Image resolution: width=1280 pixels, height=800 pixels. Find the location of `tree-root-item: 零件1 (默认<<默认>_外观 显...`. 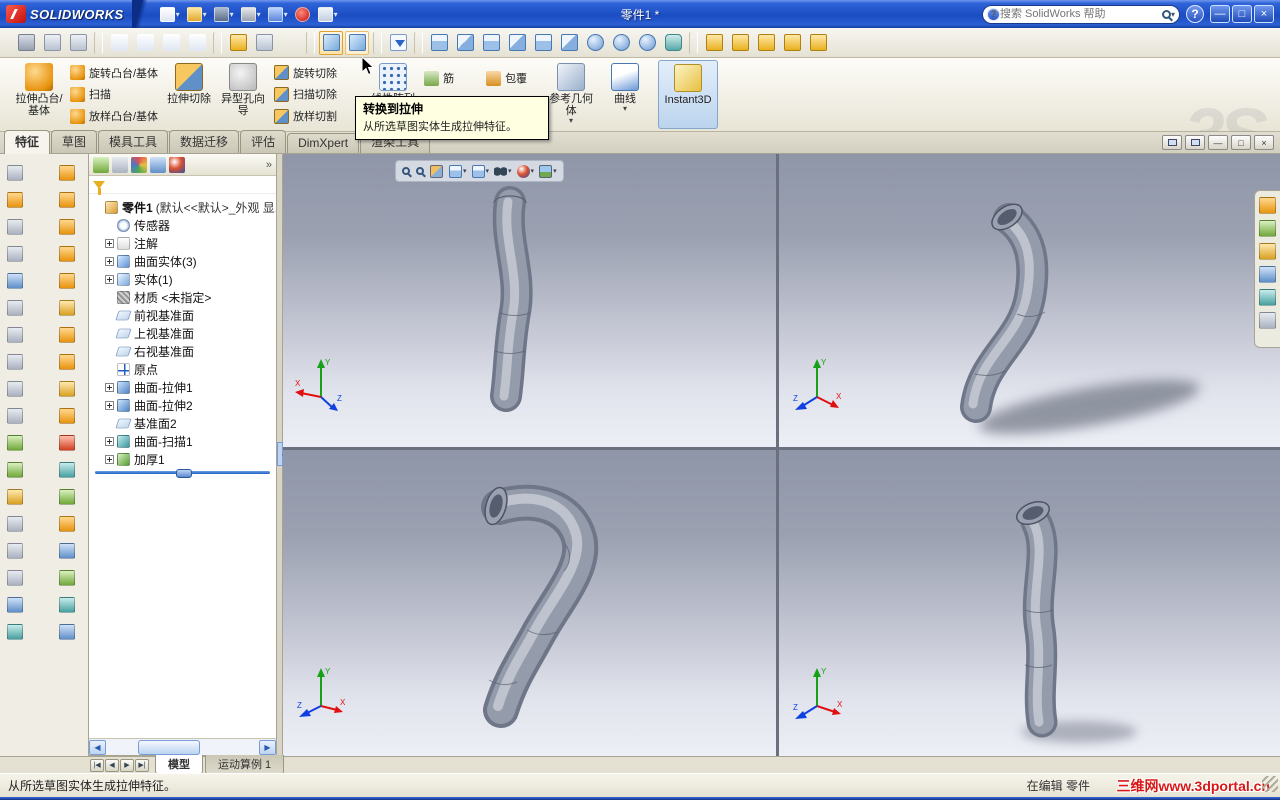

tree-root-item: 零件1 (默认<<默认>_外观 显... is located at coordinates (184, 207).